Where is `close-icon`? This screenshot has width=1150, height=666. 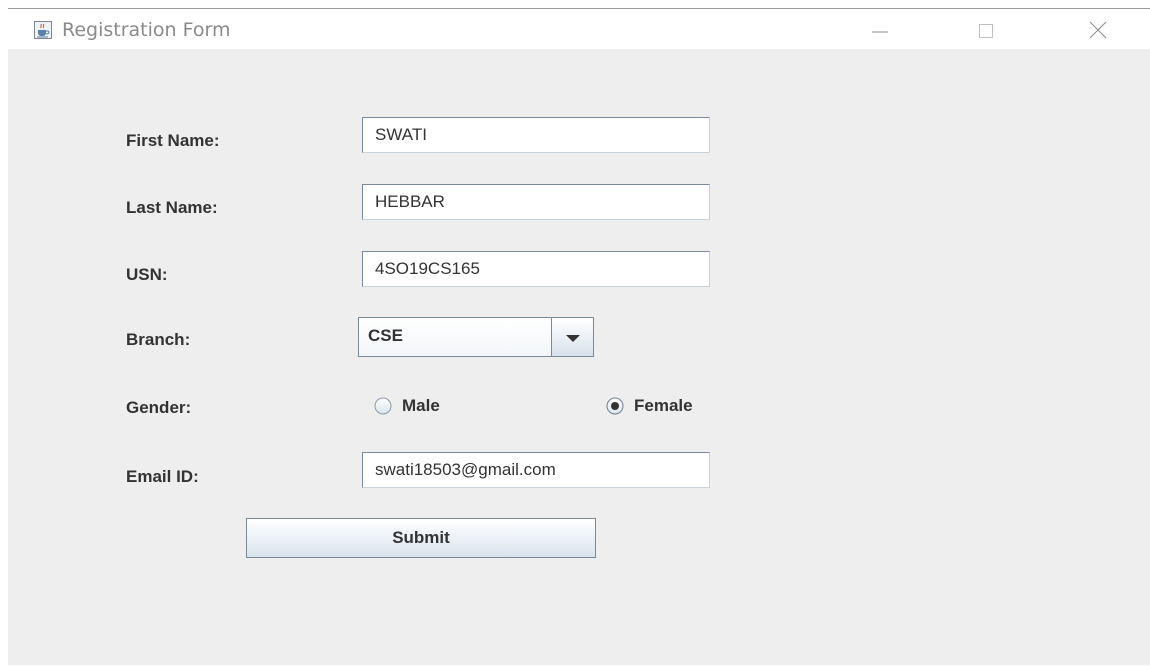
close-icon is located at coordinates (1098, 30).